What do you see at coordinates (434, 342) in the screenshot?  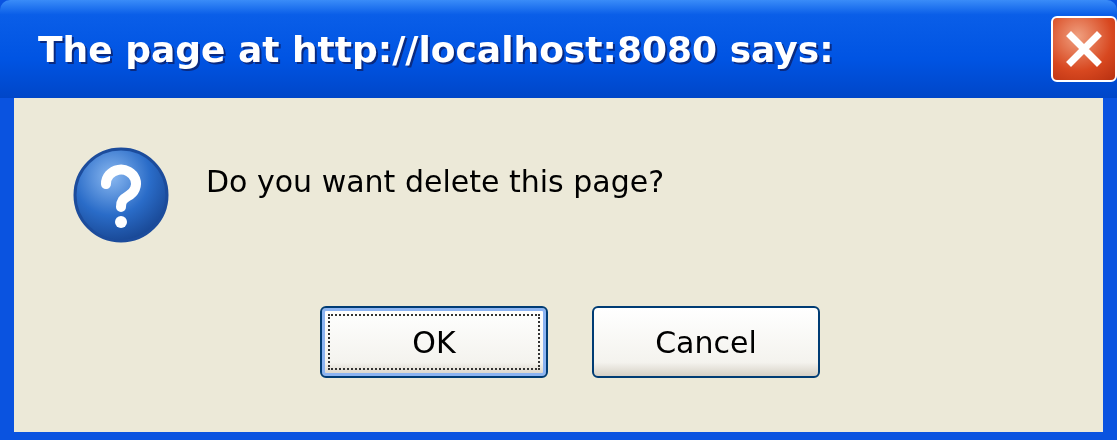 I see `ok-button: OK` at bounding box center [434, 342].